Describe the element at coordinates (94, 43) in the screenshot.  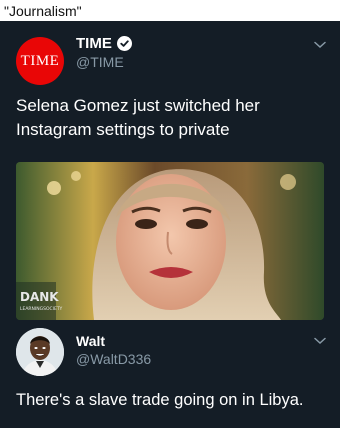
I see `author-name: TIME` at that location.